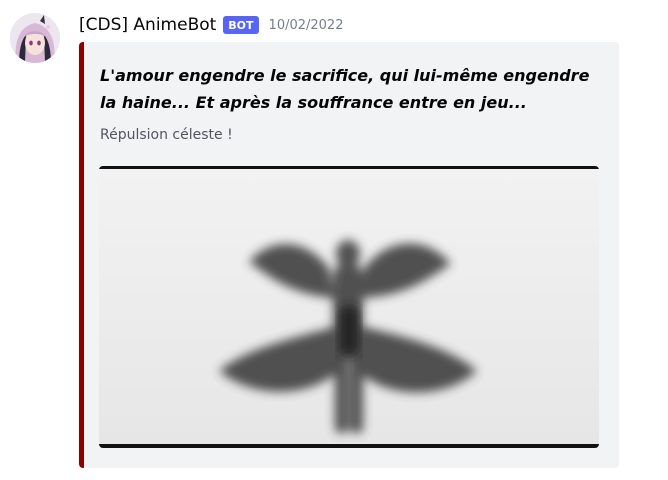  What do you see at coordinates (147, 25) in the screenshot?
I see `author-name: [CDS] AnimeBot` at bounding box center [147, 25].